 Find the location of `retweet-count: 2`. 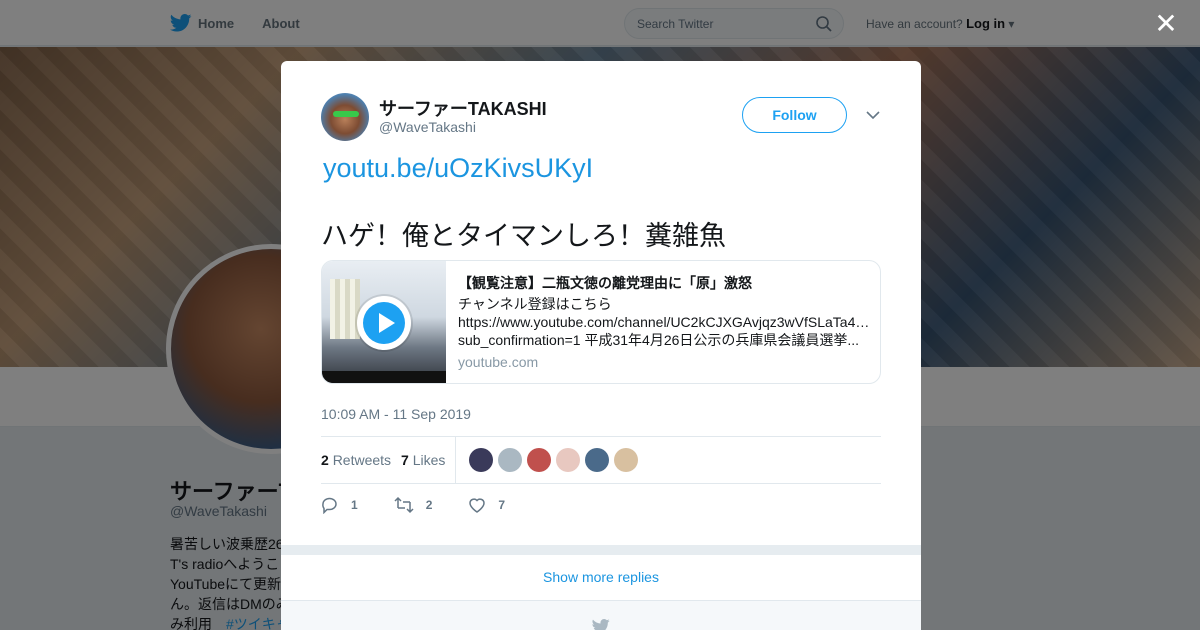

retweet-count: 2 is located at coordinates (429, 505).